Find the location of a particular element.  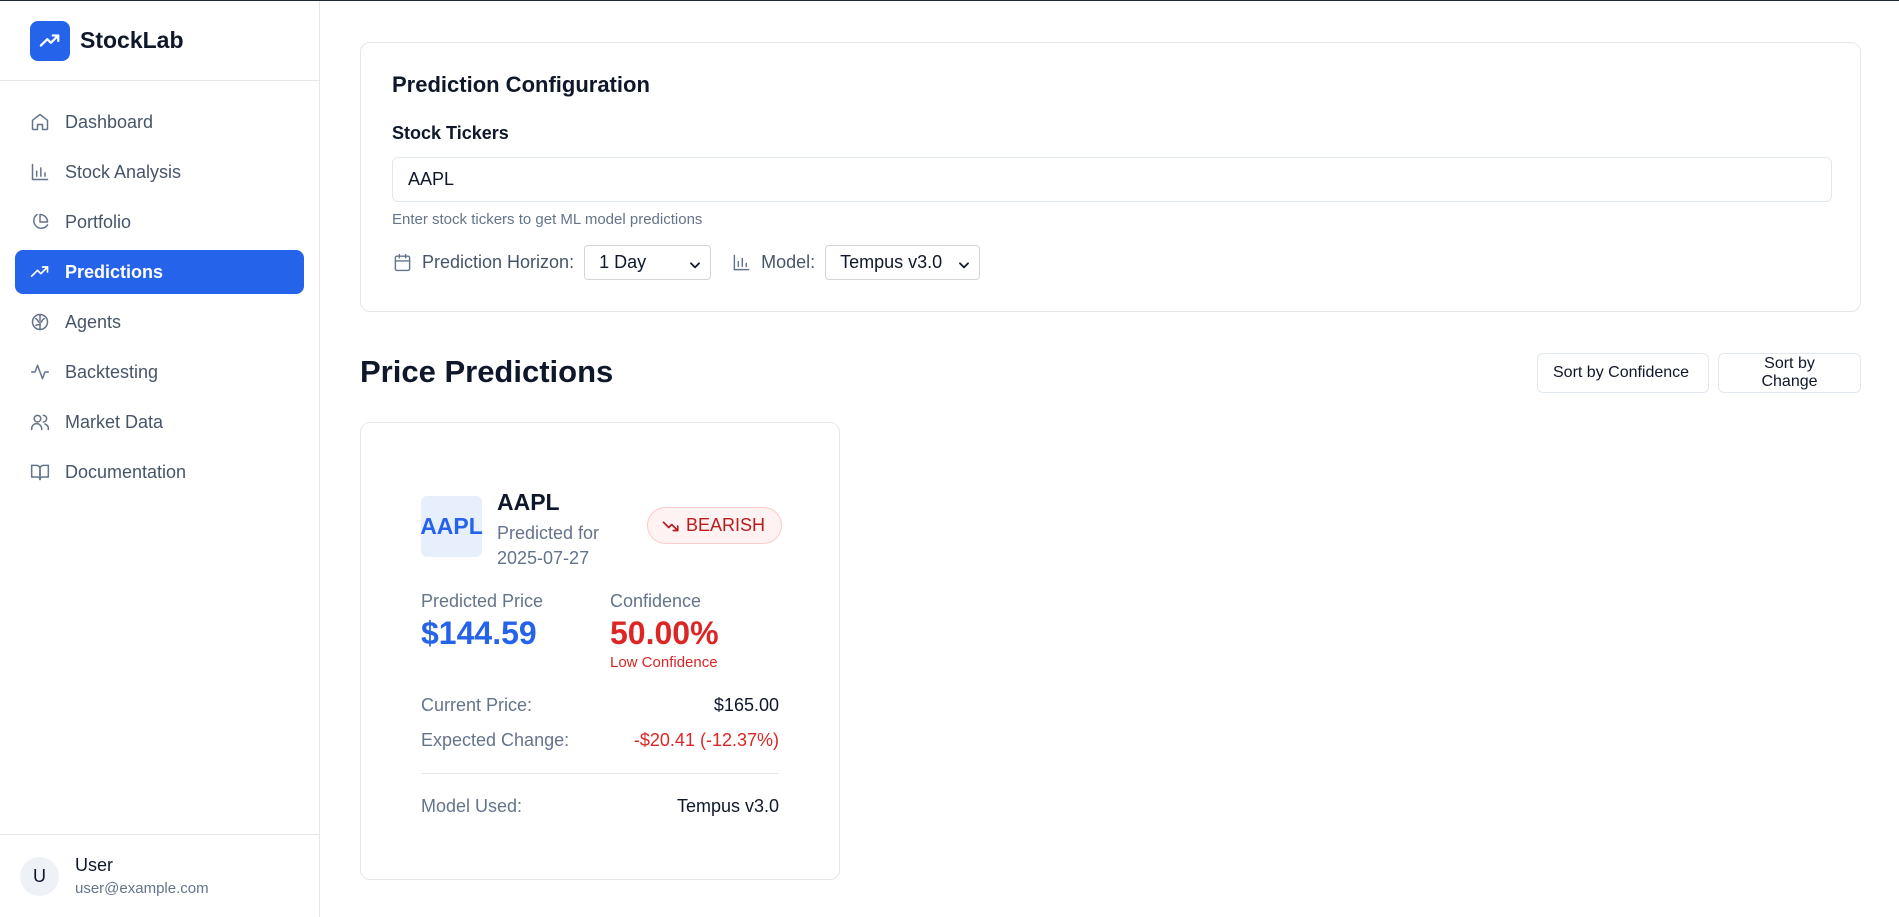

model-used-label: Model Used: is located at coordinates (472, 806).